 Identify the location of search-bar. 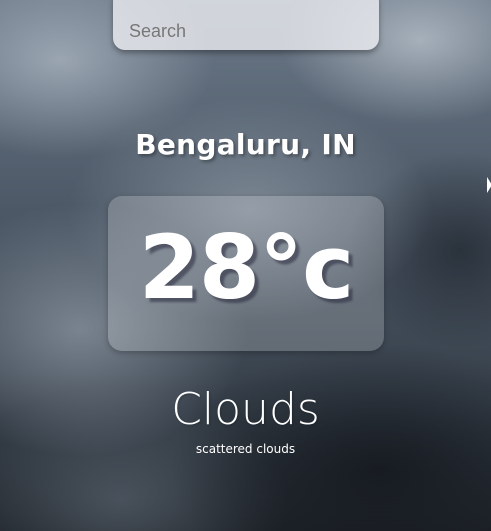
(246, 25).